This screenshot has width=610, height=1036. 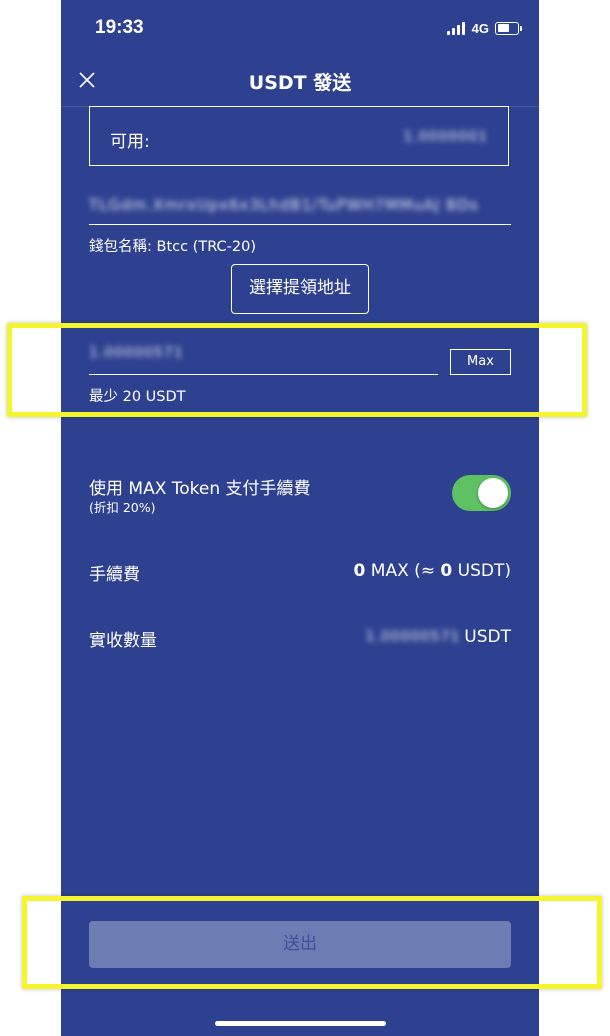 I want to click on fee-max-amount: 0, so click(x=359, y=571).